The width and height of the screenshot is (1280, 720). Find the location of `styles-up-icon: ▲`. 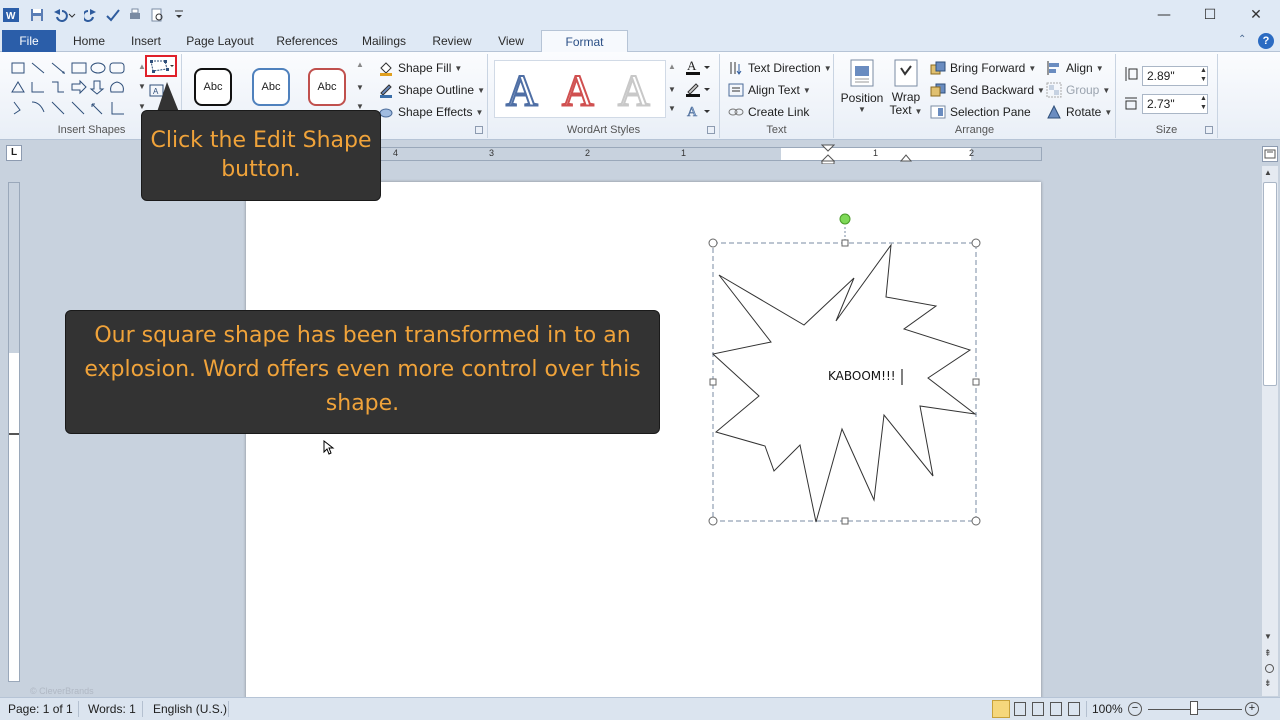

styles-up-icon: ▲ is located at coordinates (363, 64).